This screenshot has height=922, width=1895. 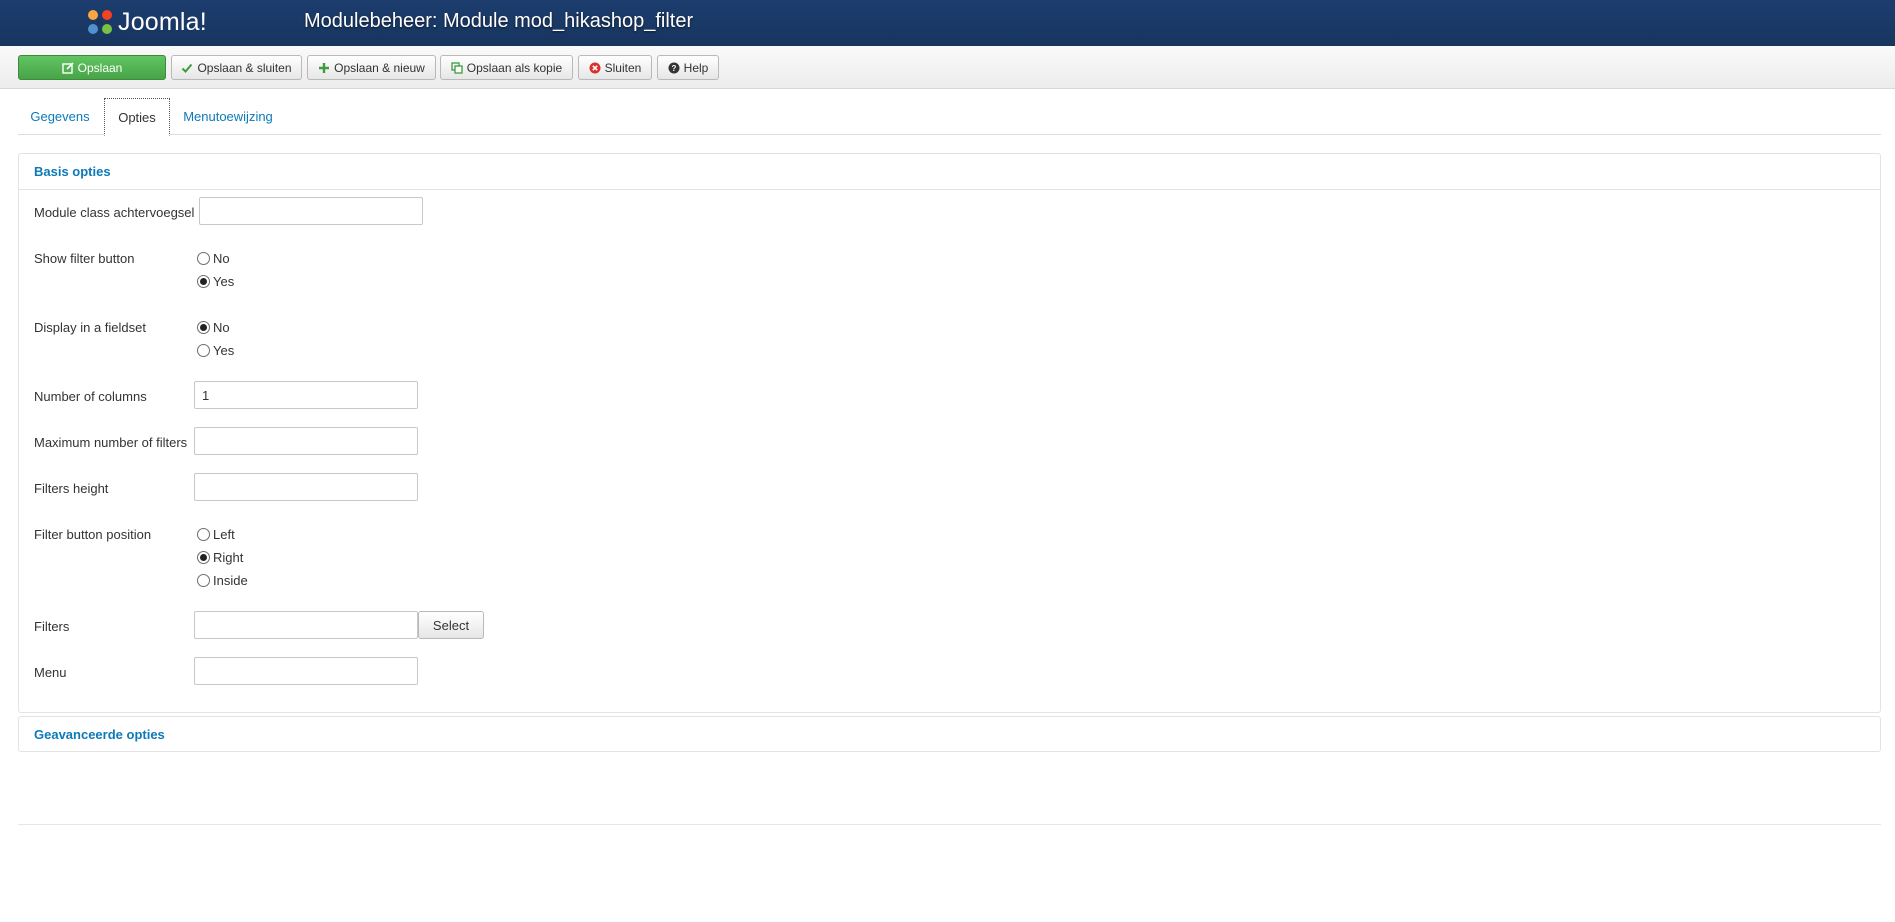 I want to click on filter-position-inside: Inside, so click(x=222, y=580).